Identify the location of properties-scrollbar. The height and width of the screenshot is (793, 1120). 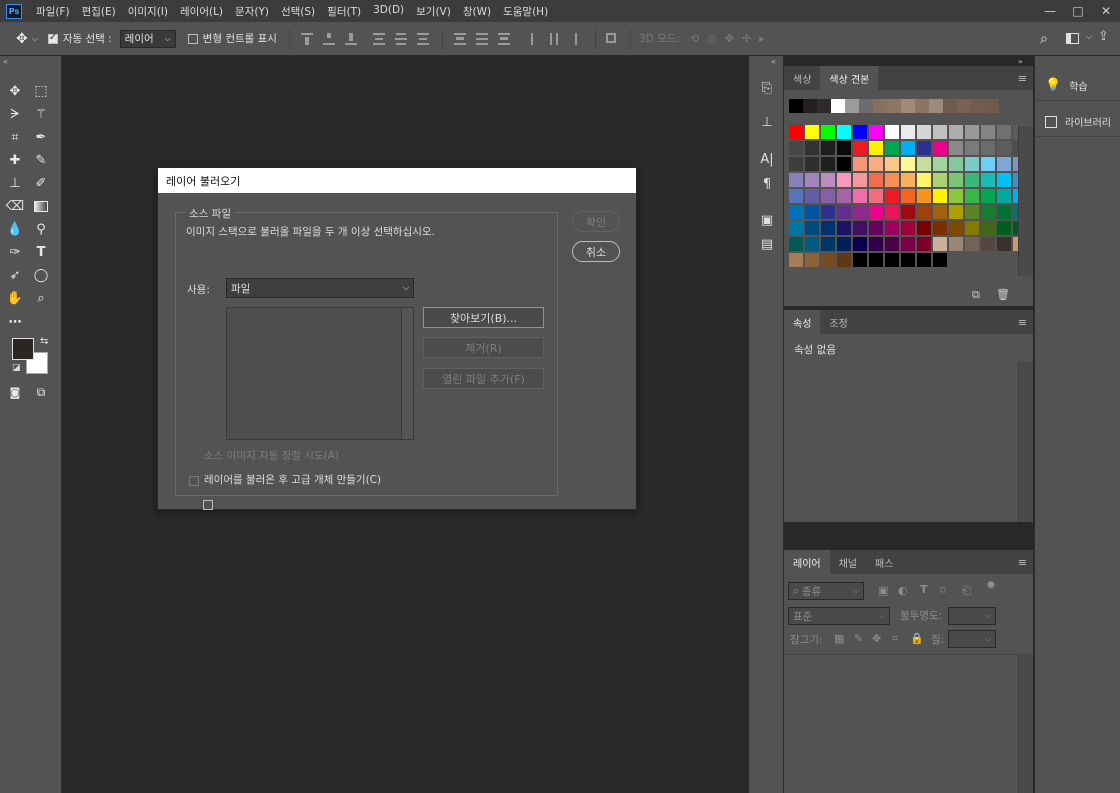
(1025, 442).